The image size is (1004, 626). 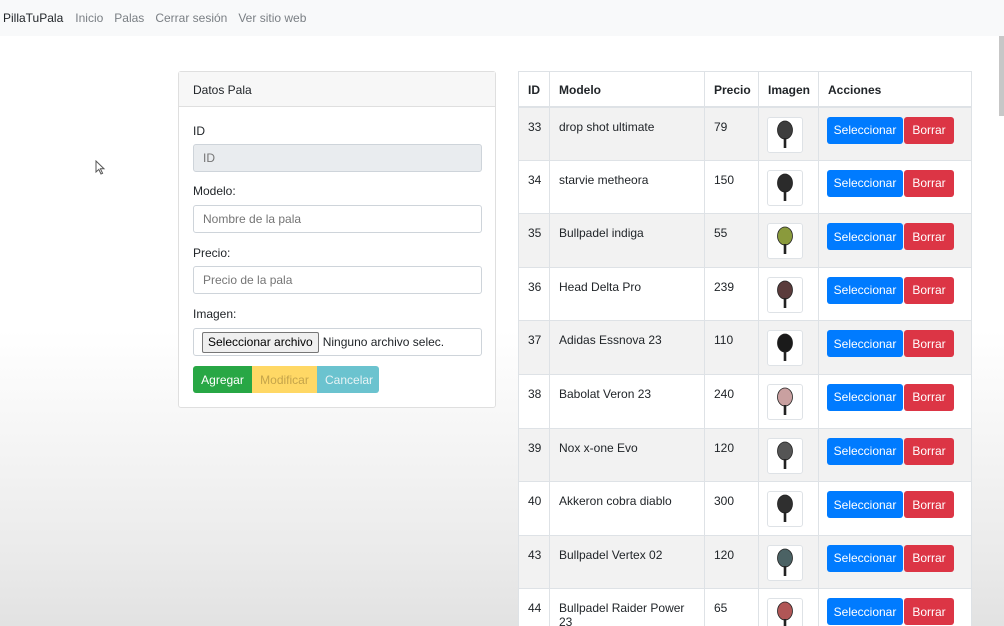 I want to click on cell-precio: 300, so click(x=731, y=508).